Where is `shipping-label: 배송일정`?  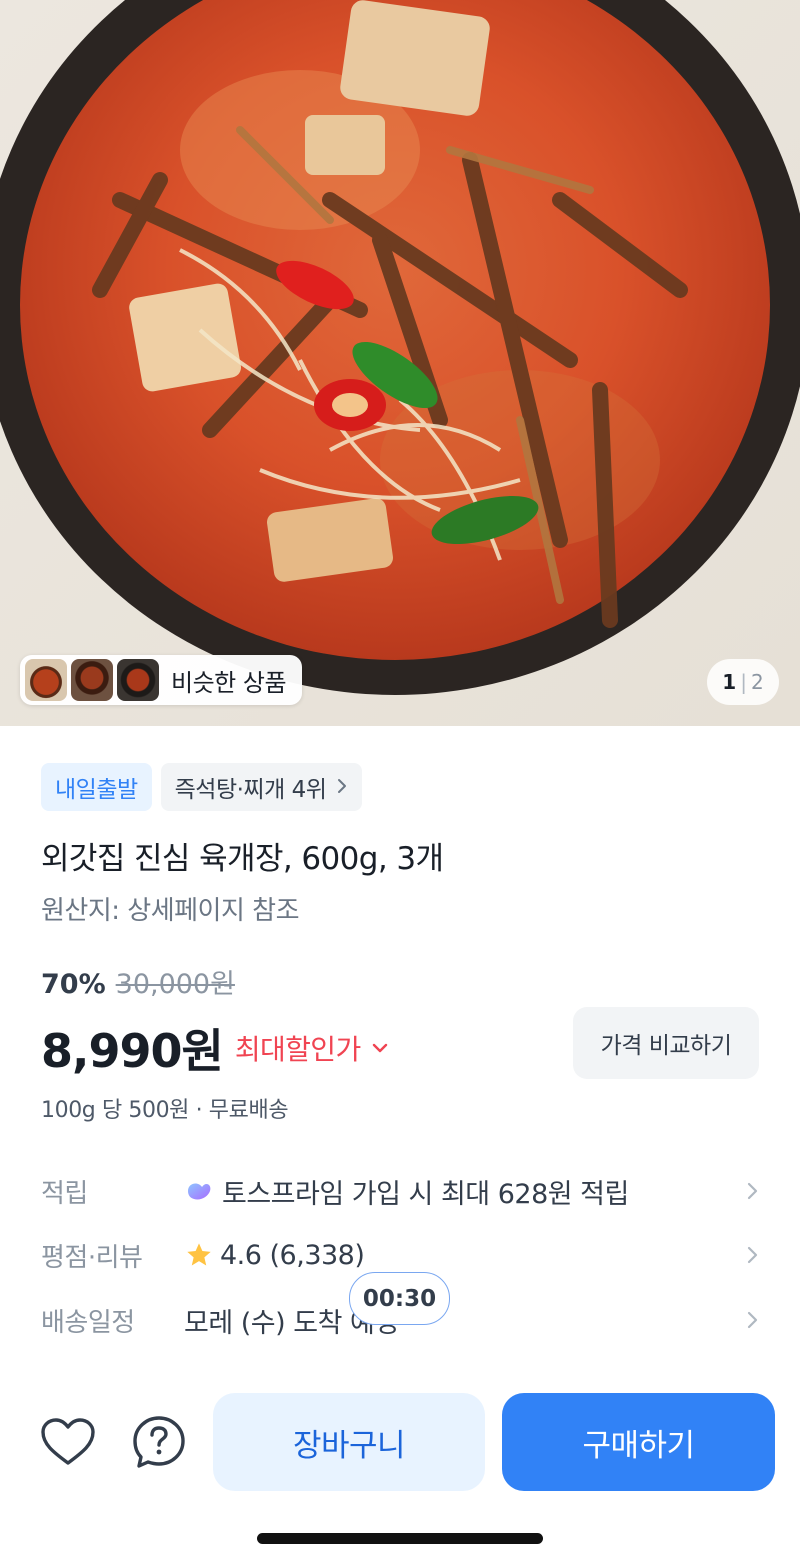 shipping-label: 배송일정 is located at coordinates (88, 1322).